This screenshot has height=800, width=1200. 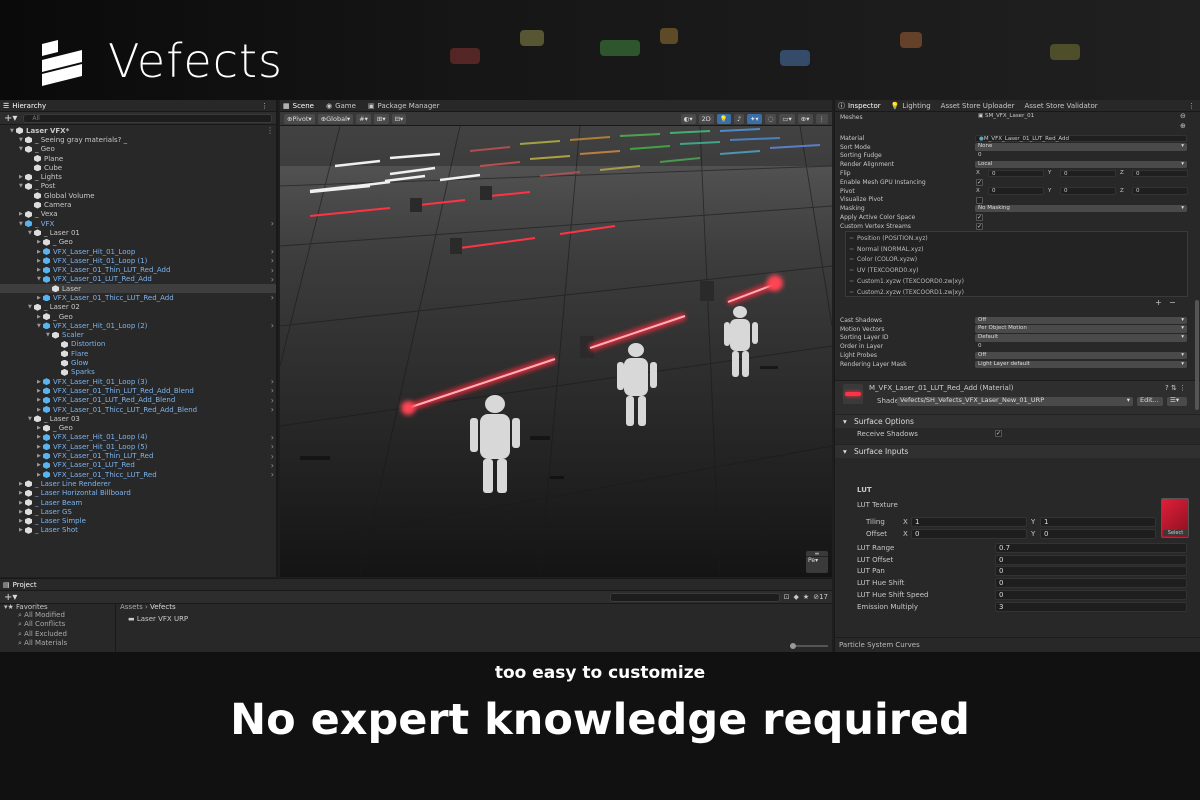 What do you see at coordinates (138, 232) in the screenshot?
I see `hierarchy-row: ▼ _ Laser 01` at bounding box center [138, 232].